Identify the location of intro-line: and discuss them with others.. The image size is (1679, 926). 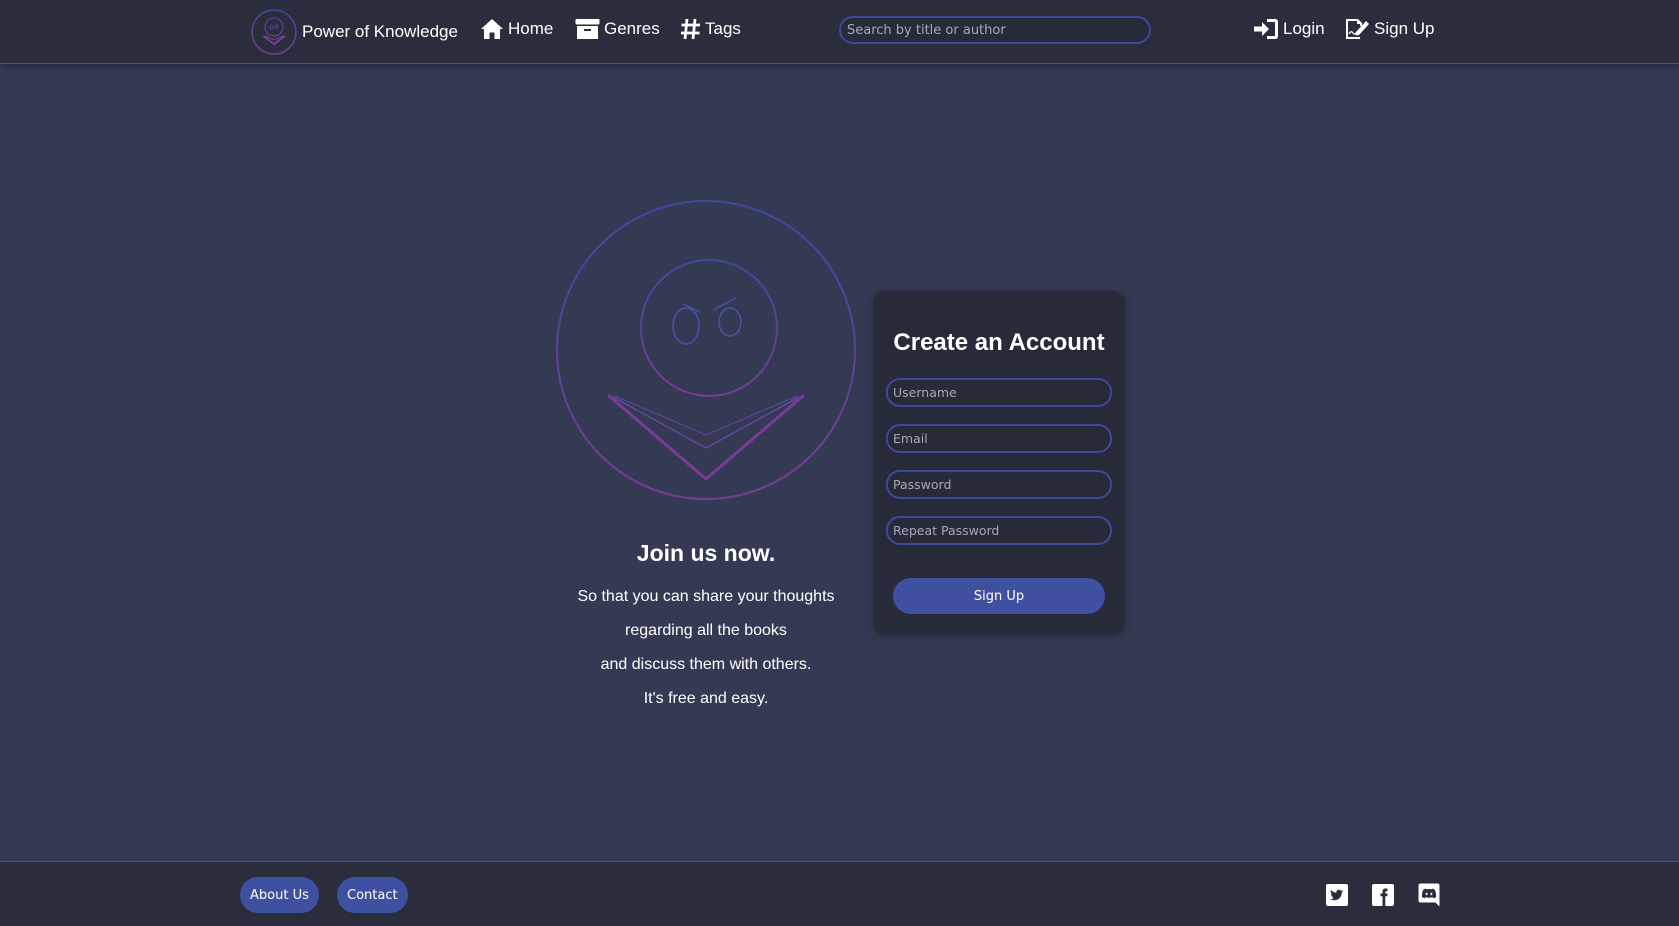
(706, 664).